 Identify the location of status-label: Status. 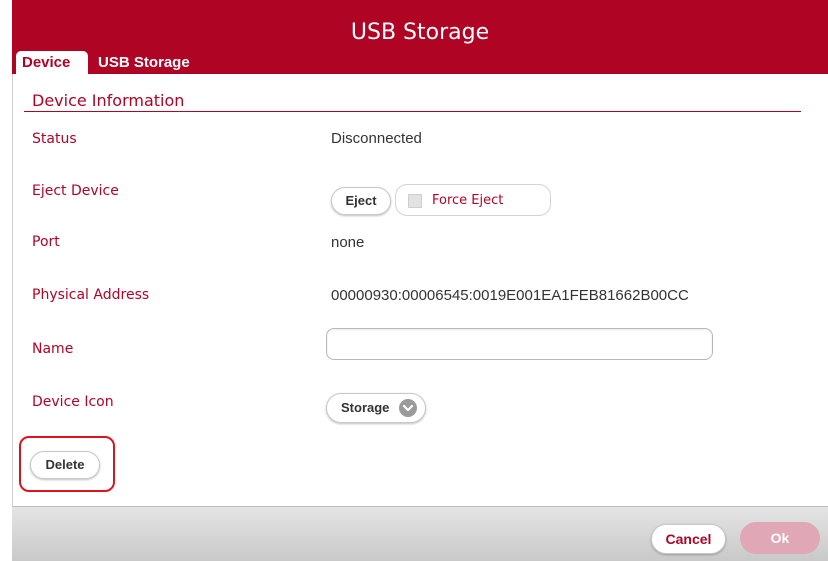
(54, 139).